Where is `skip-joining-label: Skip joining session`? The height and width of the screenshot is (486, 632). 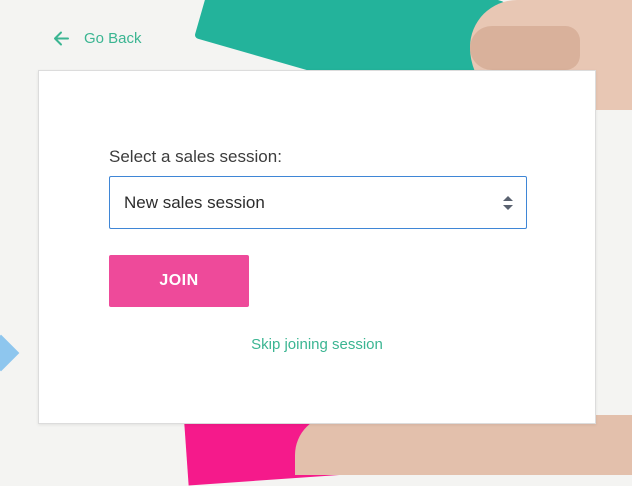 skip-joining-label: Skip joining session is located at coordinates (317, 344).